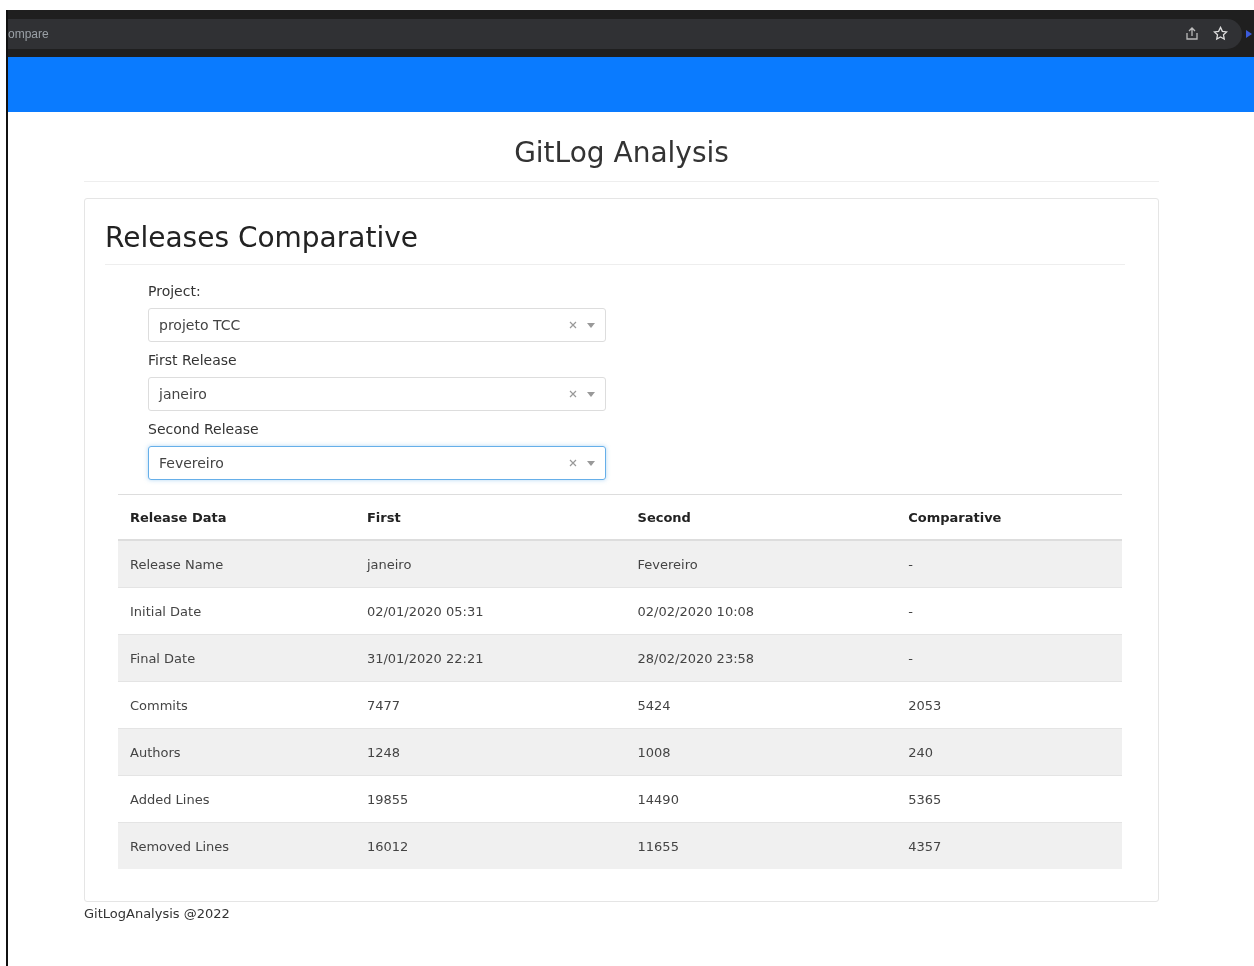 The width and height of the screenshot is (1254, 966). I want to click on table-cell: Release Name, so click(236, 564).